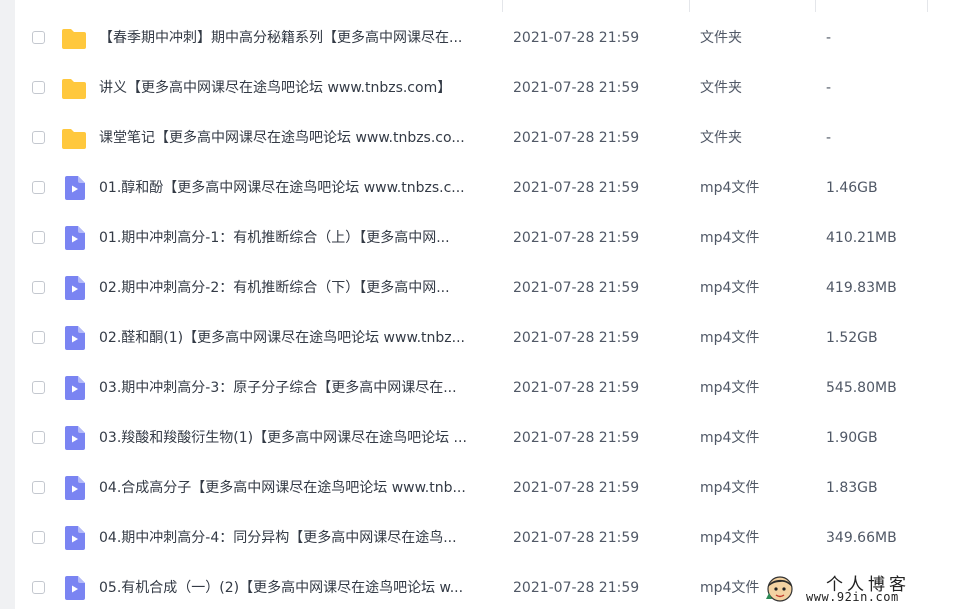 This screenshot has height=609, width=957. Describe the element at coordinates (779, 589) in the screenshot. I see `cartoon-face-icon` at that location.